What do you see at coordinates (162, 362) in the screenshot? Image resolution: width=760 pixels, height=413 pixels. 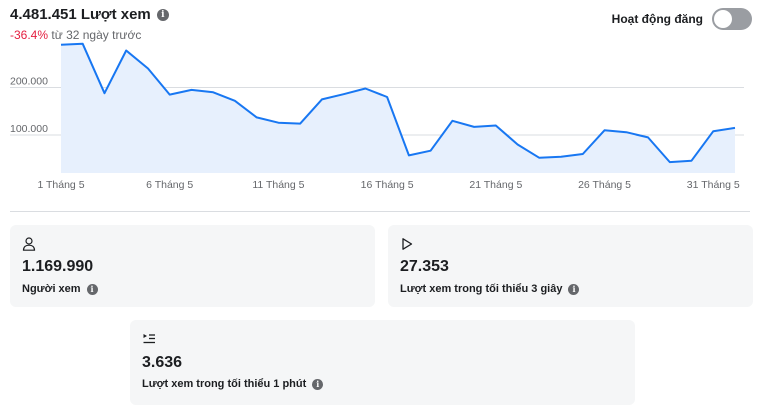 I see `1min-views-value: 3.636` at bounding box center [162, 362].